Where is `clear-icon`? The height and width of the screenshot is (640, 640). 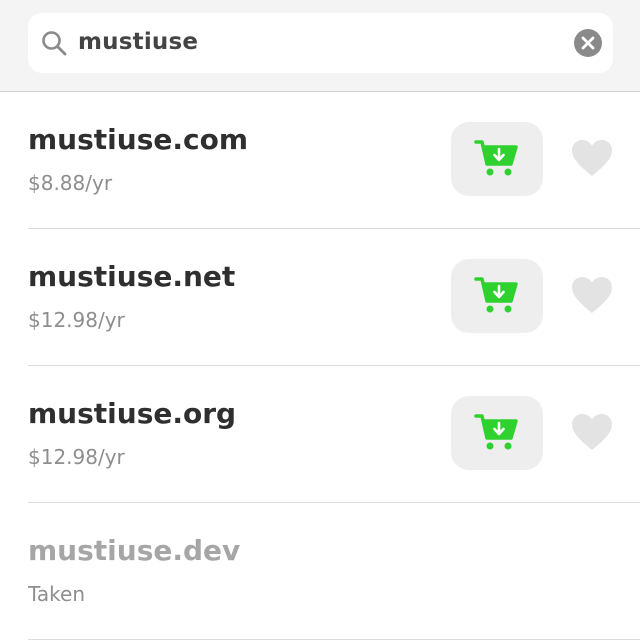
clear-icon is located at coordinates (588, 43).